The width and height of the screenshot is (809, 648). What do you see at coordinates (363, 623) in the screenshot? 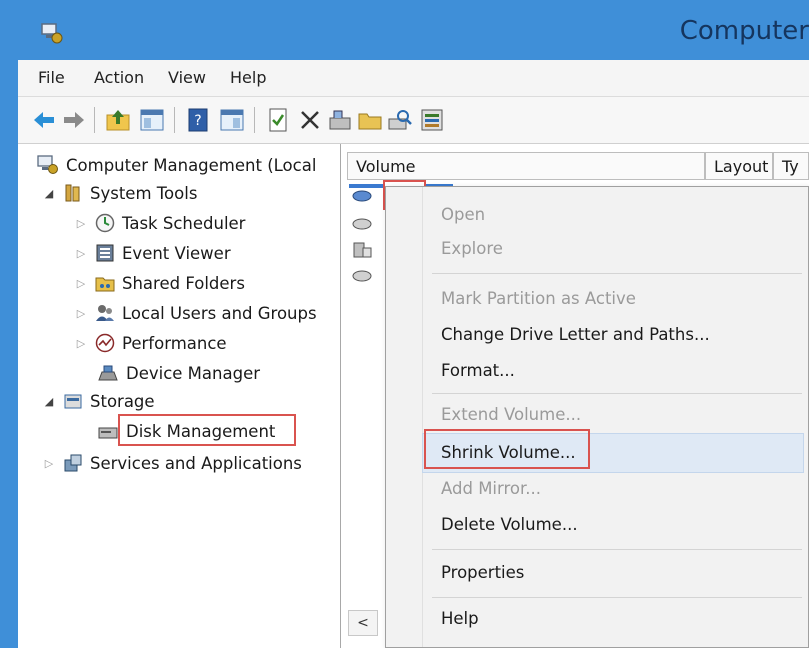
I see `scroll-left-button: <` at bounding box center [363, 623].